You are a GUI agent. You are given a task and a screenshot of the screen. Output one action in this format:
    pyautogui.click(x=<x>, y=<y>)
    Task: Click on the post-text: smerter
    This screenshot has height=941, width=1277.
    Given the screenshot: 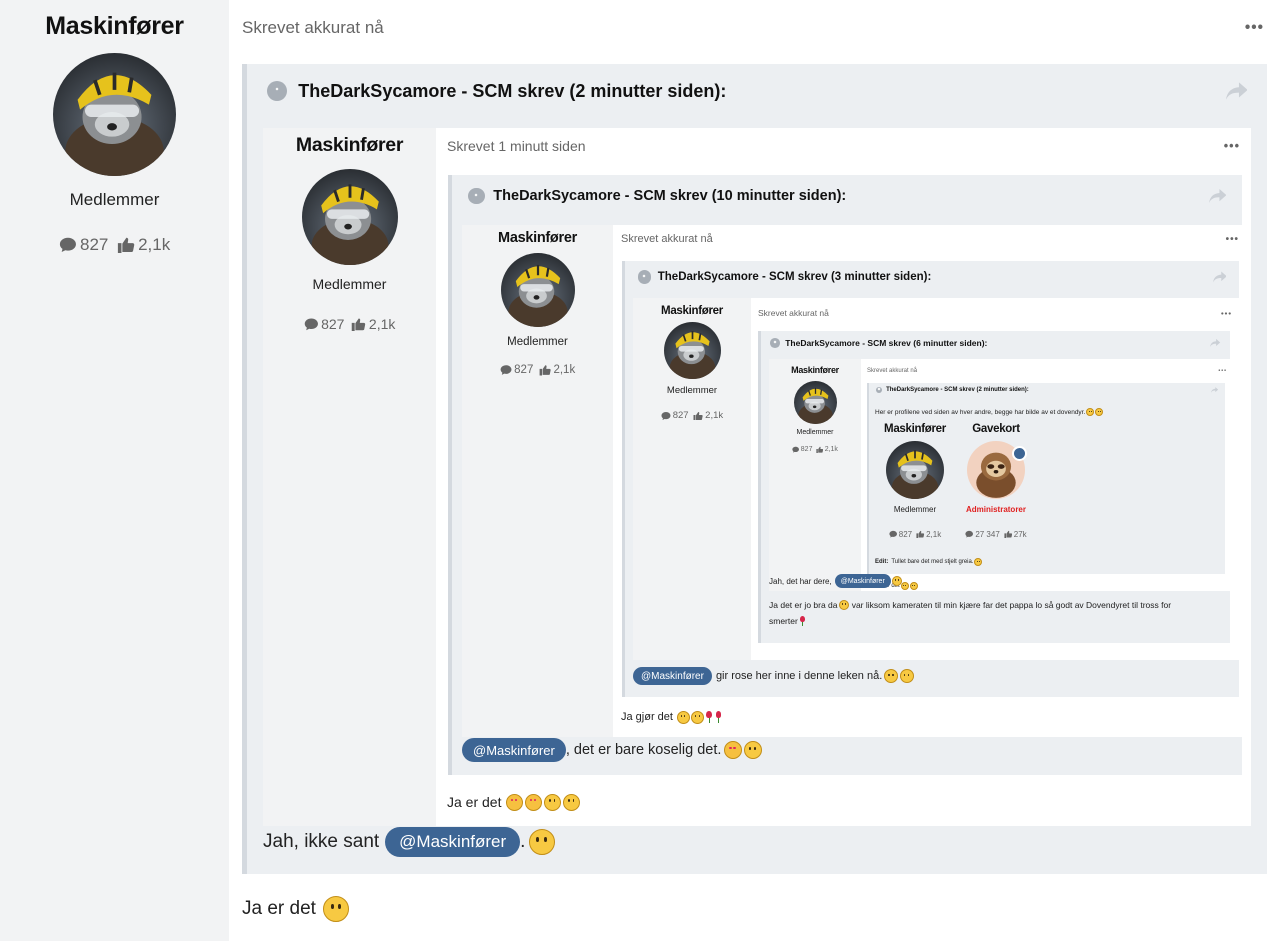 What is the action you would take?
    pyautogui.click(x=787, y=621)
    